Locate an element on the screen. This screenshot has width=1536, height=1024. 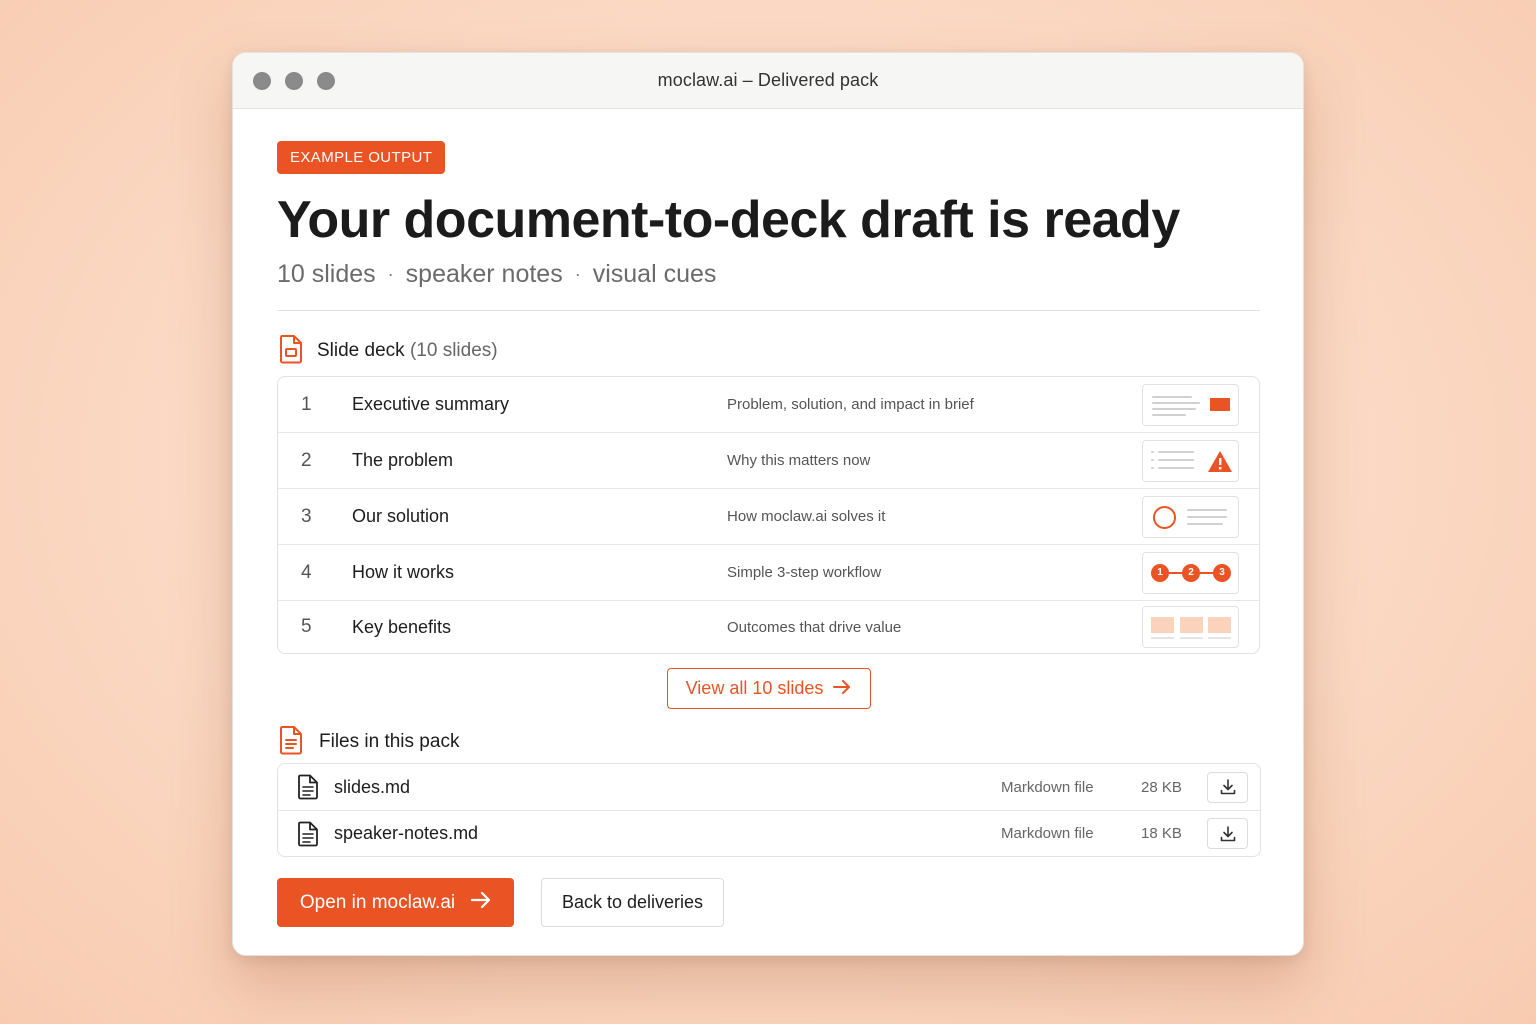
view-all-label: View all 10 slides is located at coordinates (754, 688).